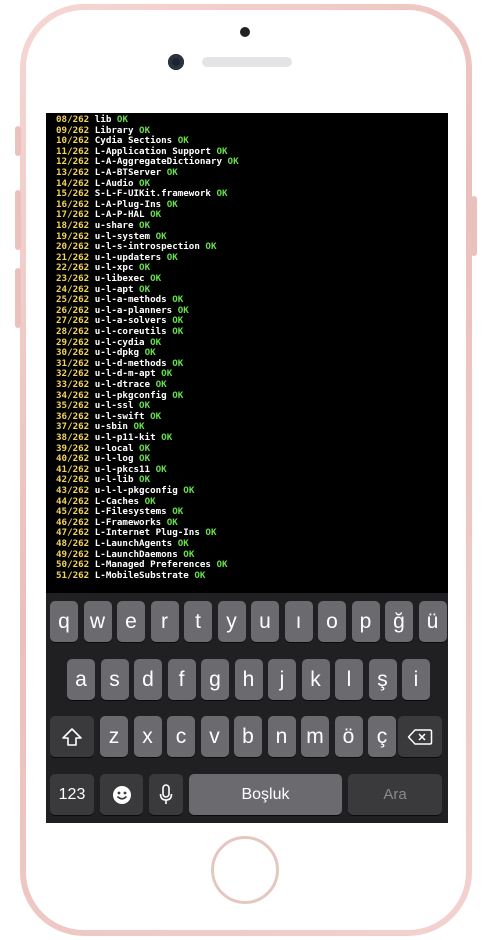 The image size is (490, 940). Describe the element at coordinates (73, 194) in the screenshot. I see `line-counter: 15/262` at that location.